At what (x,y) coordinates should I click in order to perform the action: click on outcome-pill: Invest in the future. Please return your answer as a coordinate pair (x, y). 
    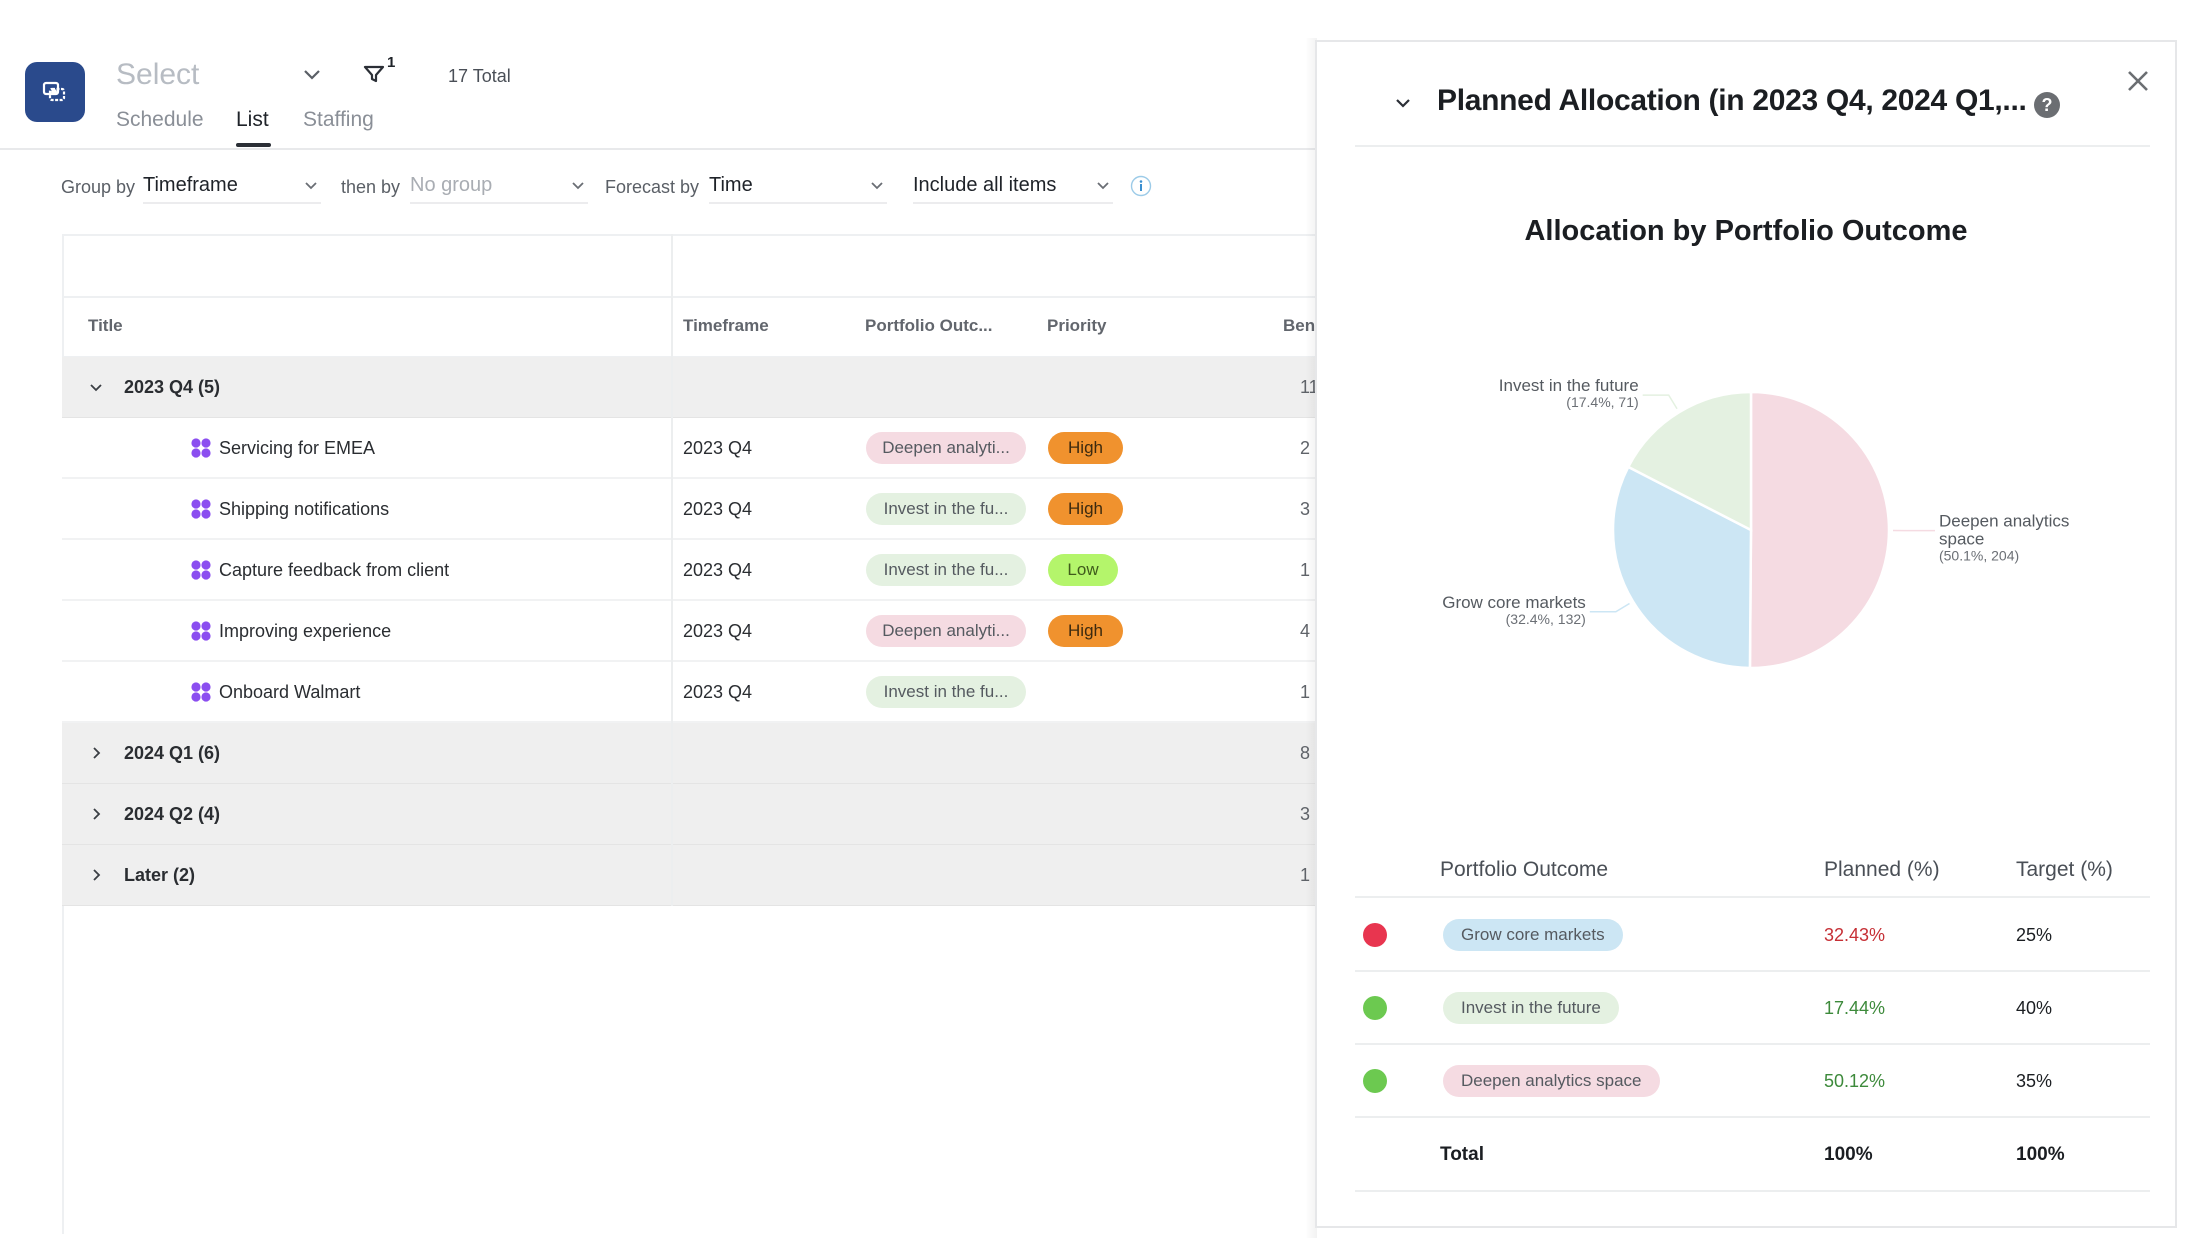
    Looking at the image, I should click on (1531, 1008).